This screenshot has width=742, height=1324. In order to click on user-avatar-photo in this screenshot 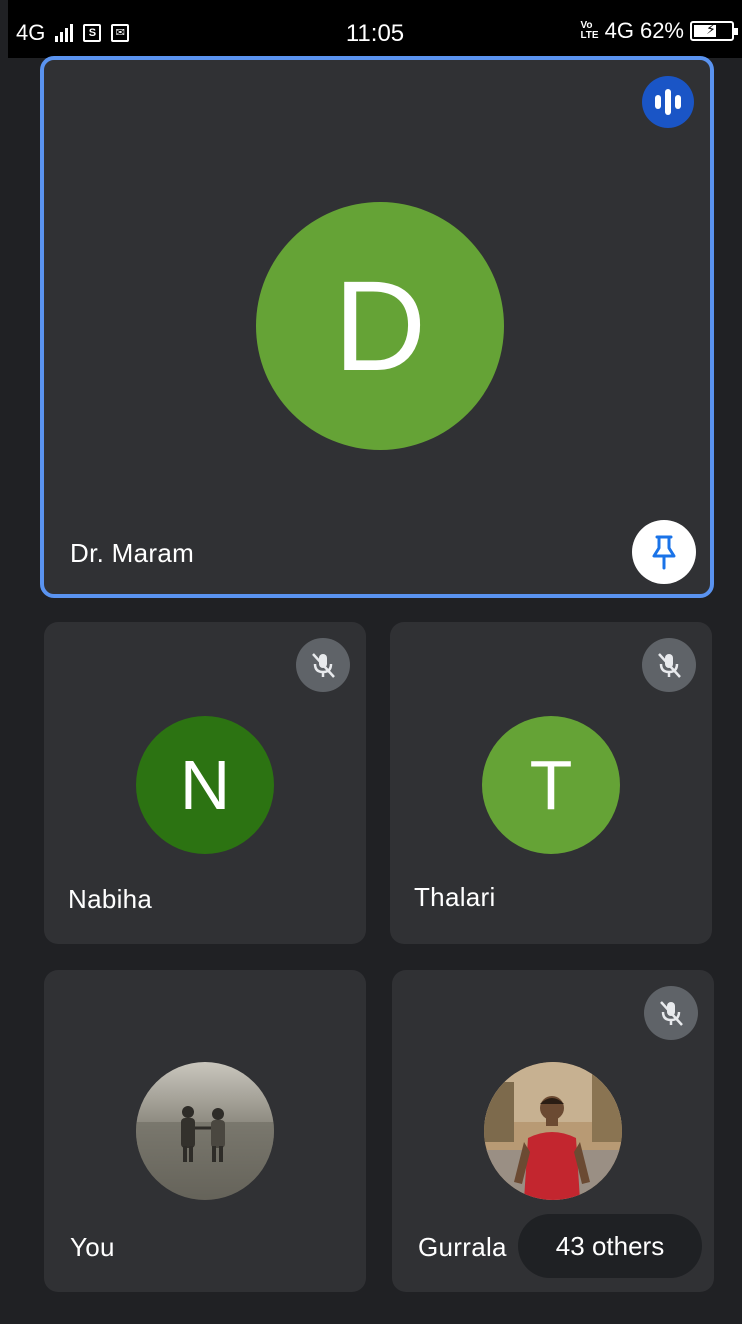, I will do `click(205, 1131)`.